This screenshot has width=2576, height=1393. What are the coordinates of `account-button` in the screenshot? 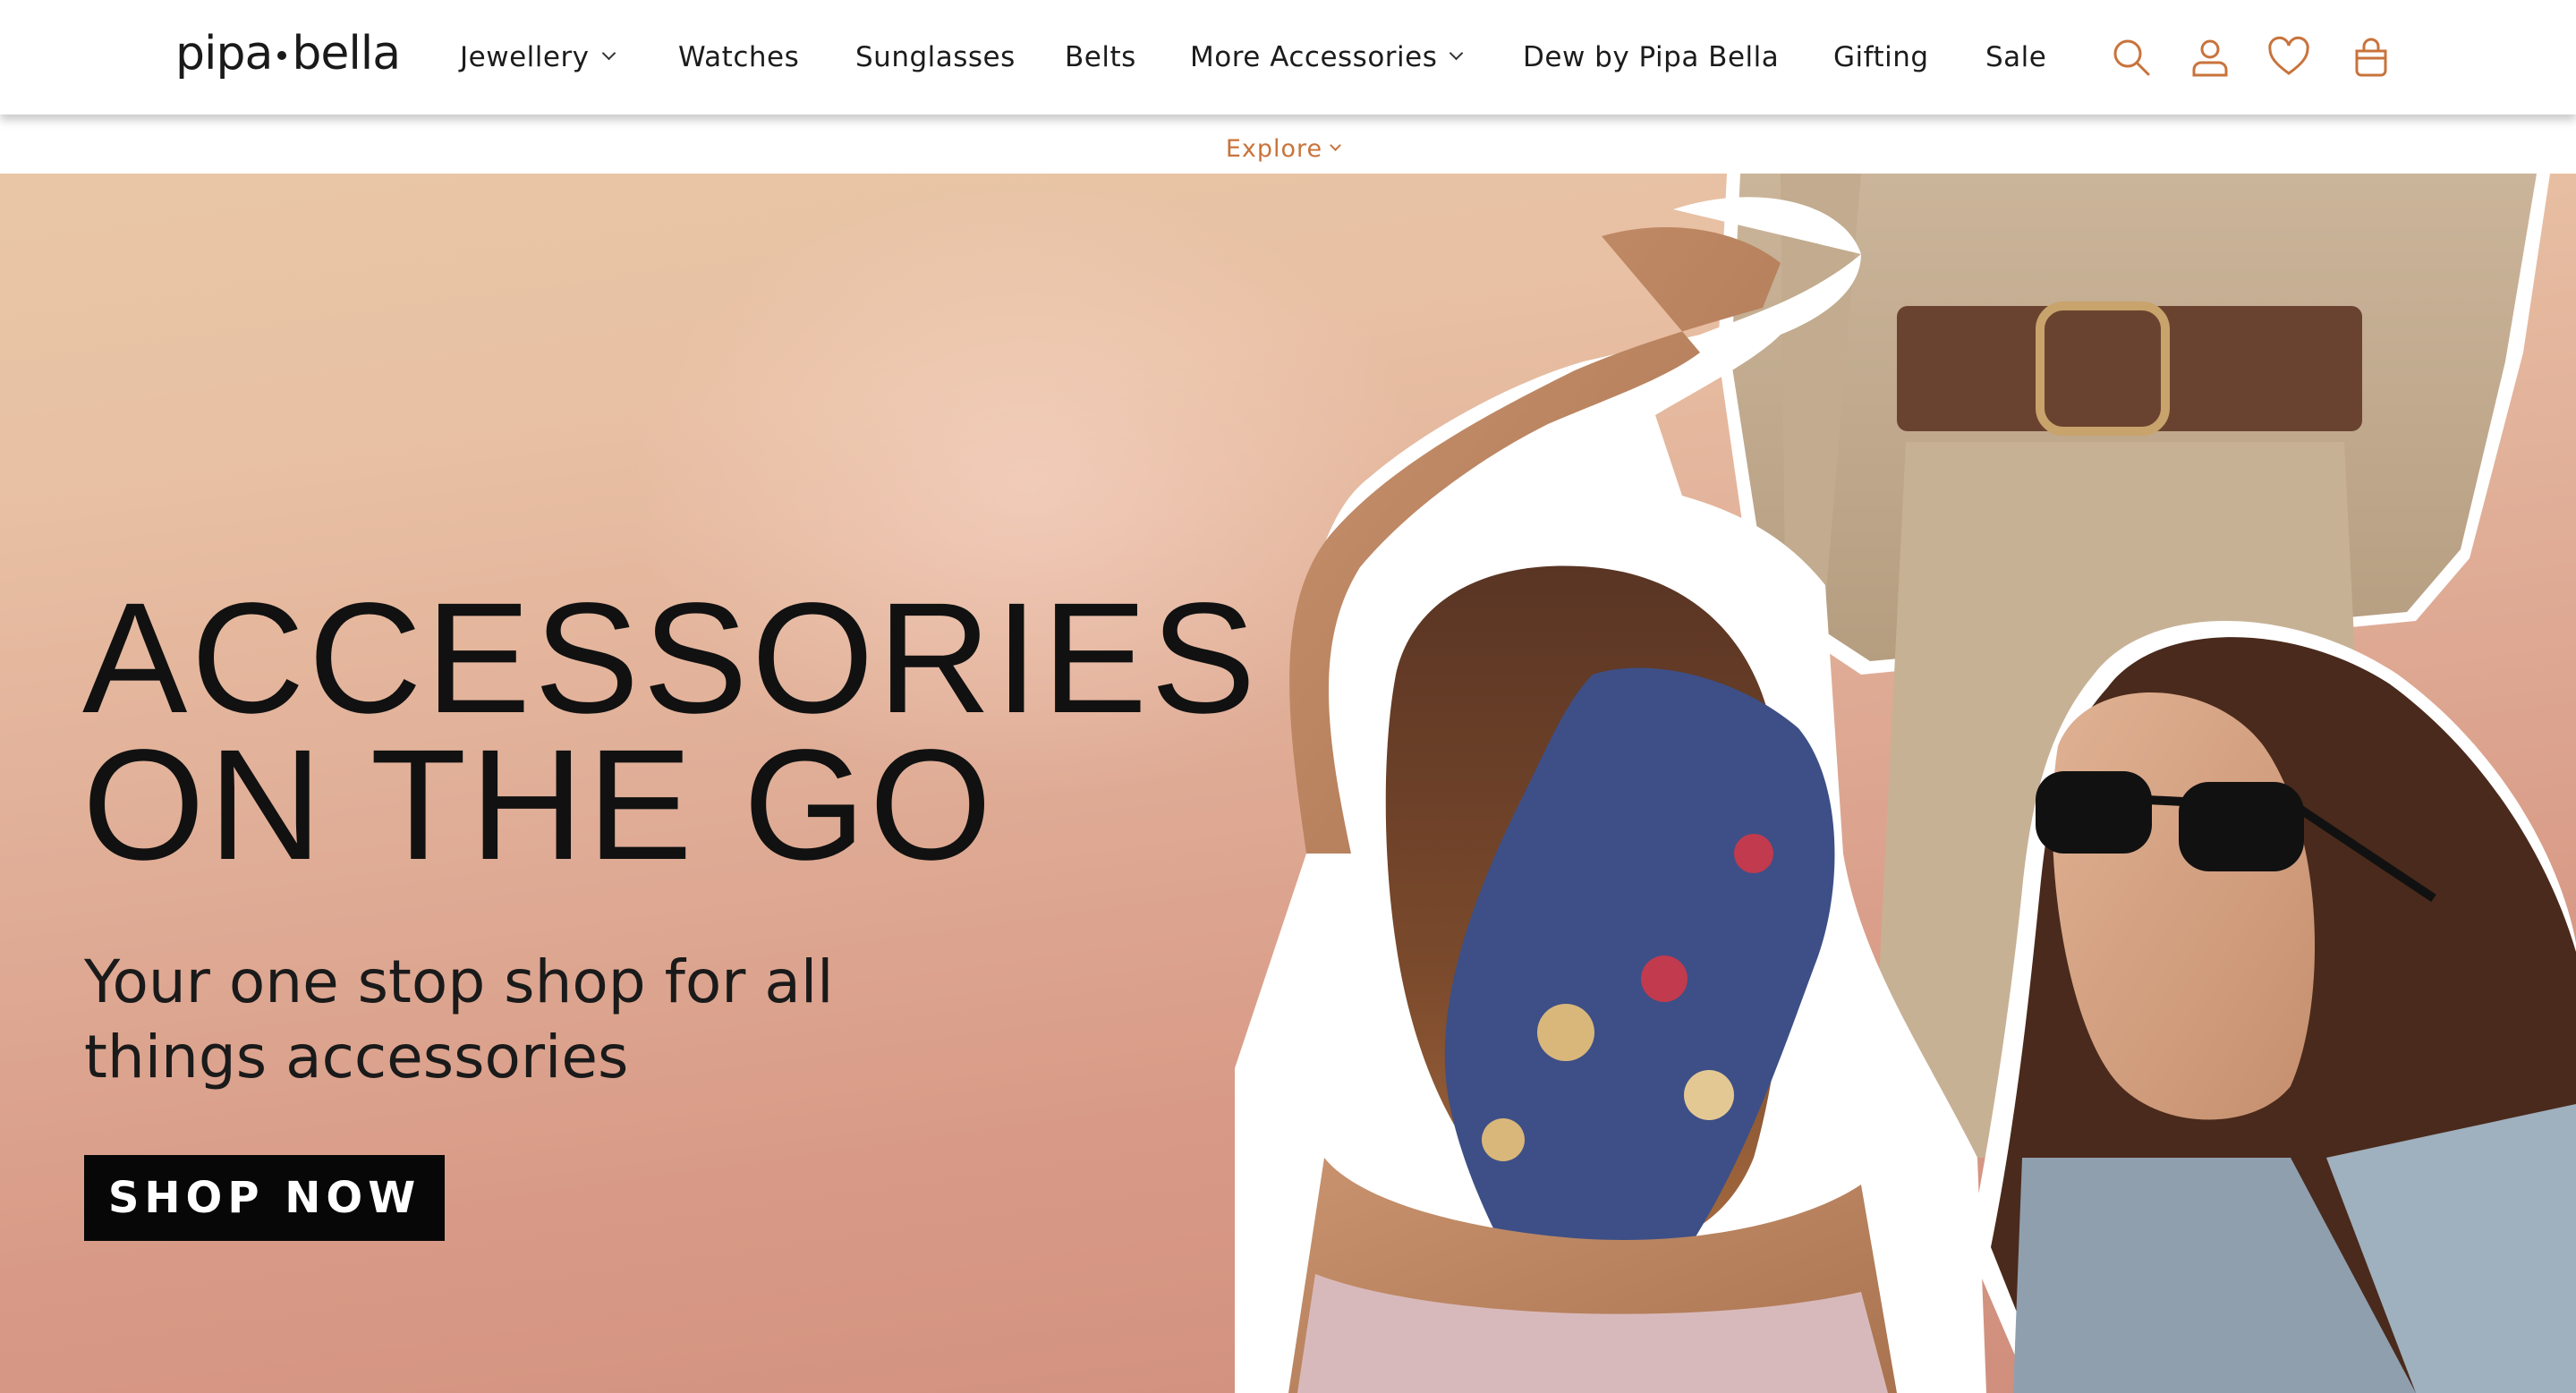 It's located at (2210, 57).